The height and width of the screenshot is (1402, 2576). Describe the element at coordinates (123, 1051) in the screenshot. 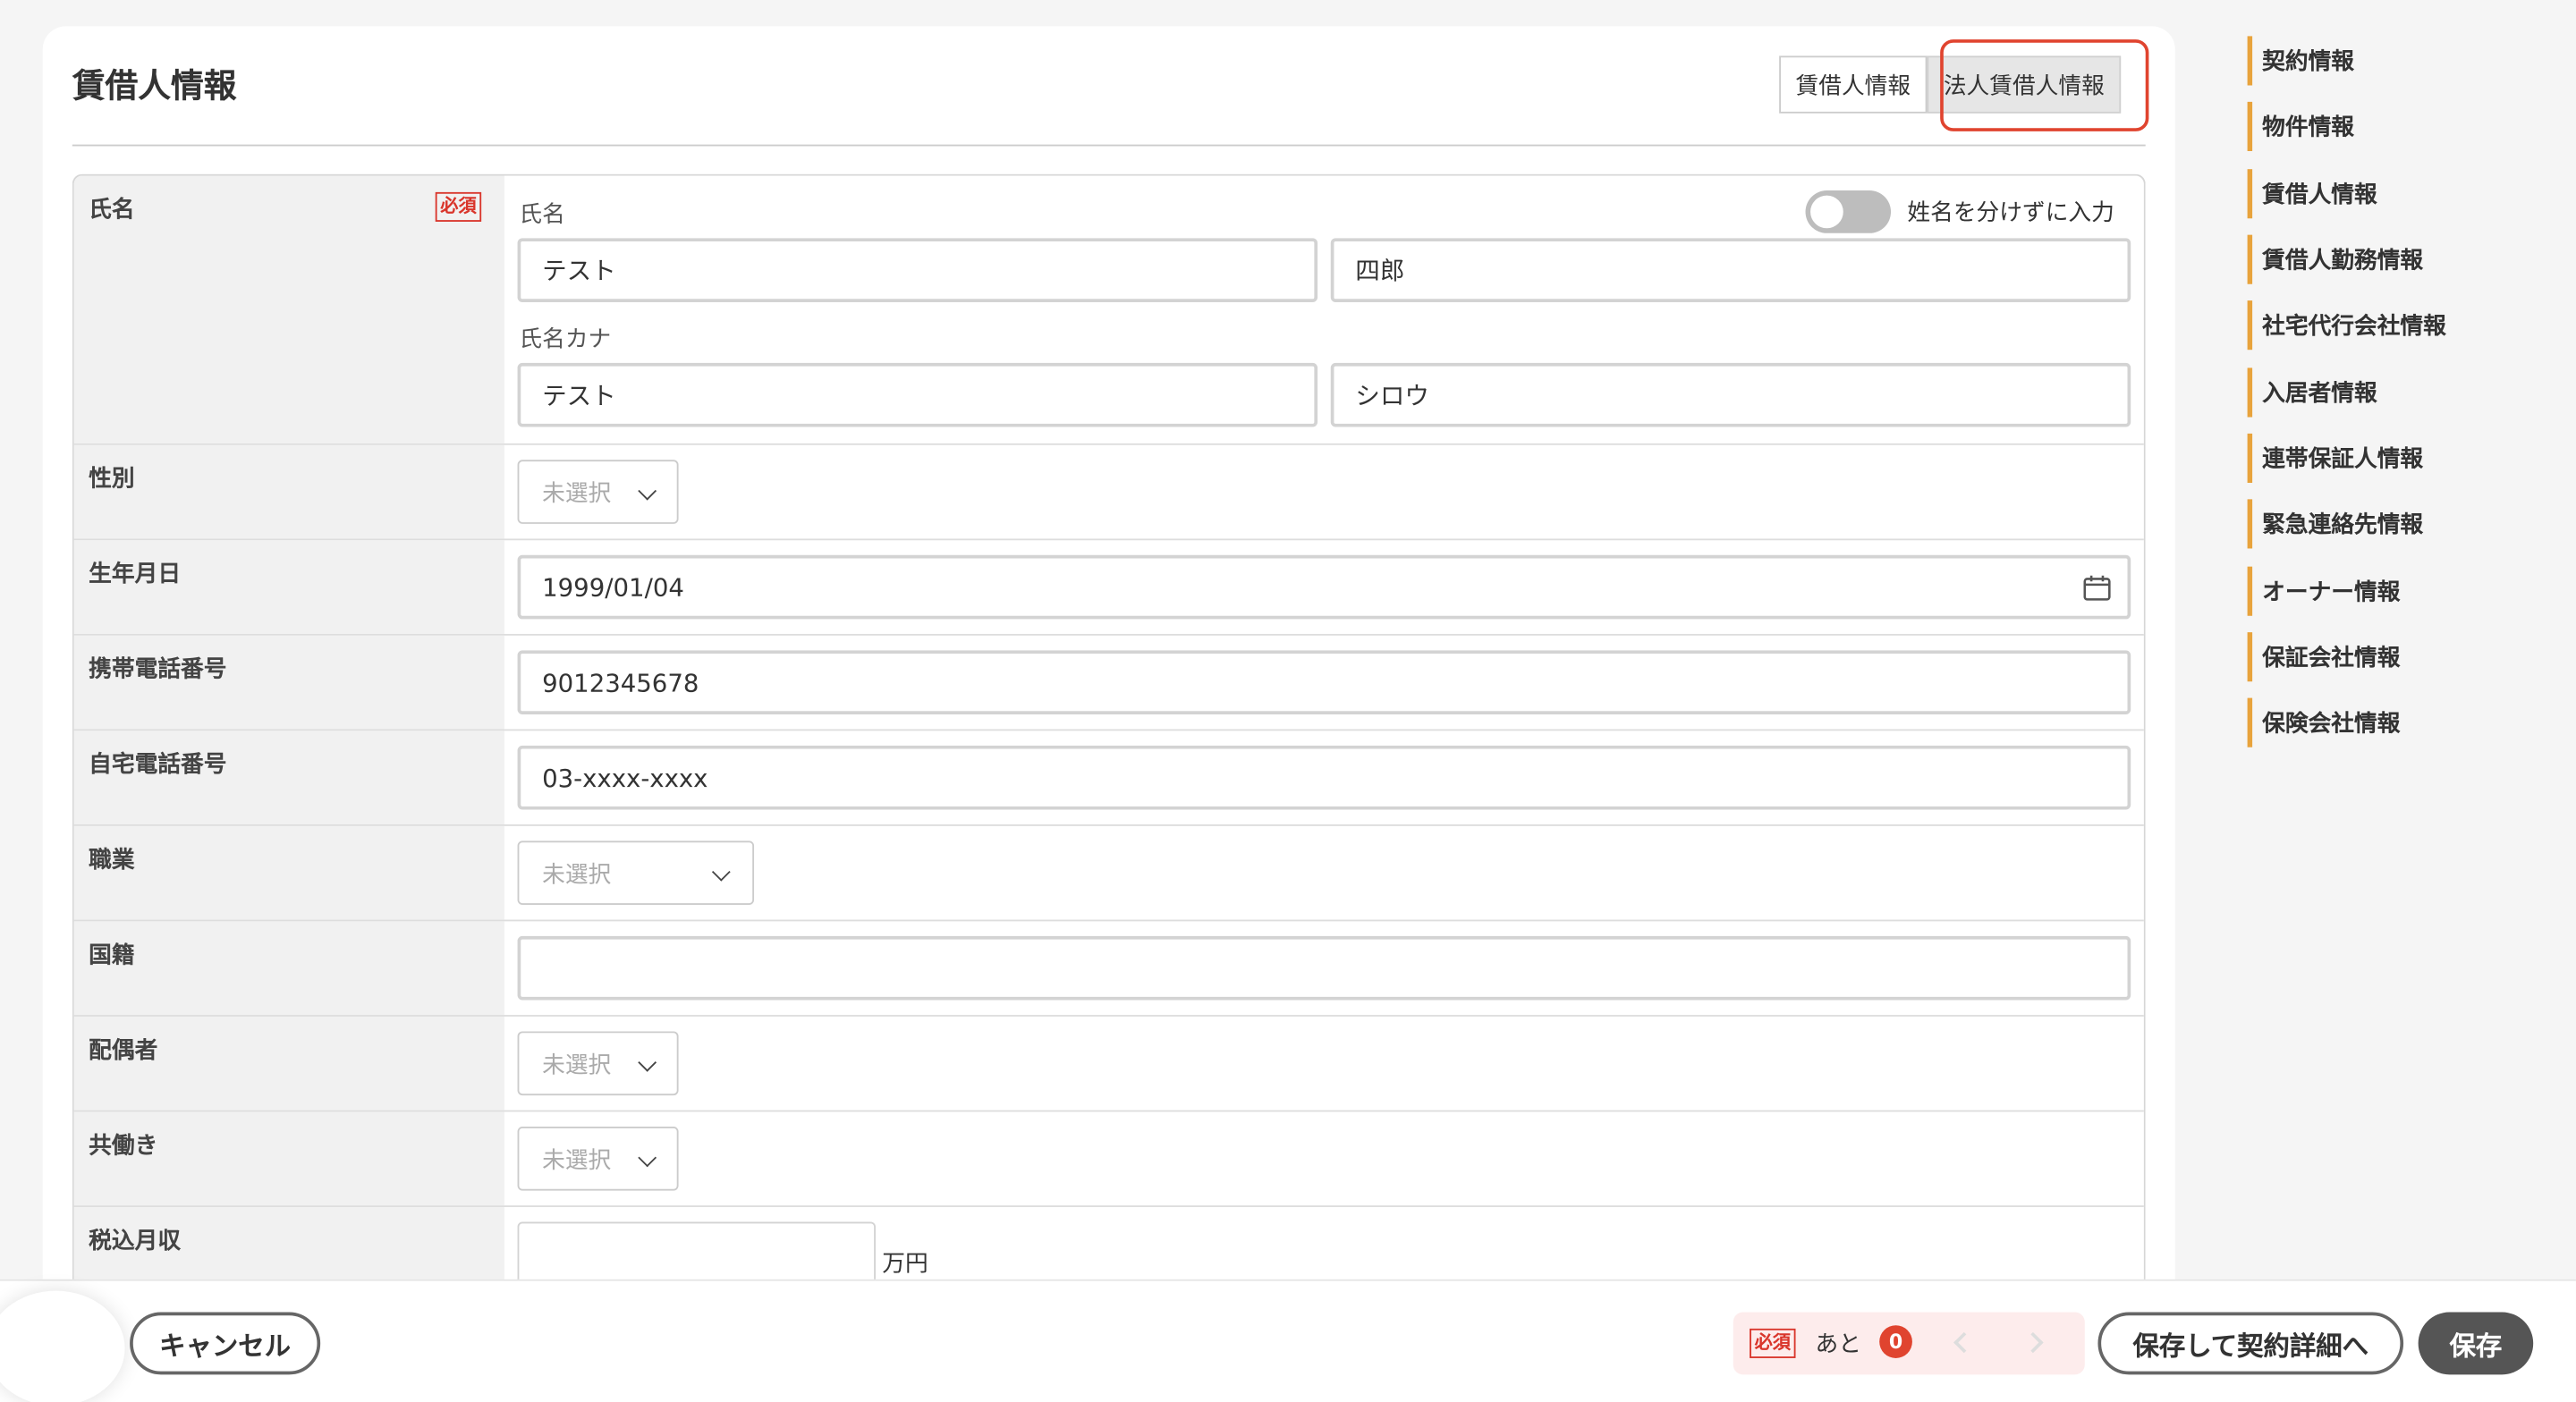

I see `spouse-label: 配偶者` at that location.